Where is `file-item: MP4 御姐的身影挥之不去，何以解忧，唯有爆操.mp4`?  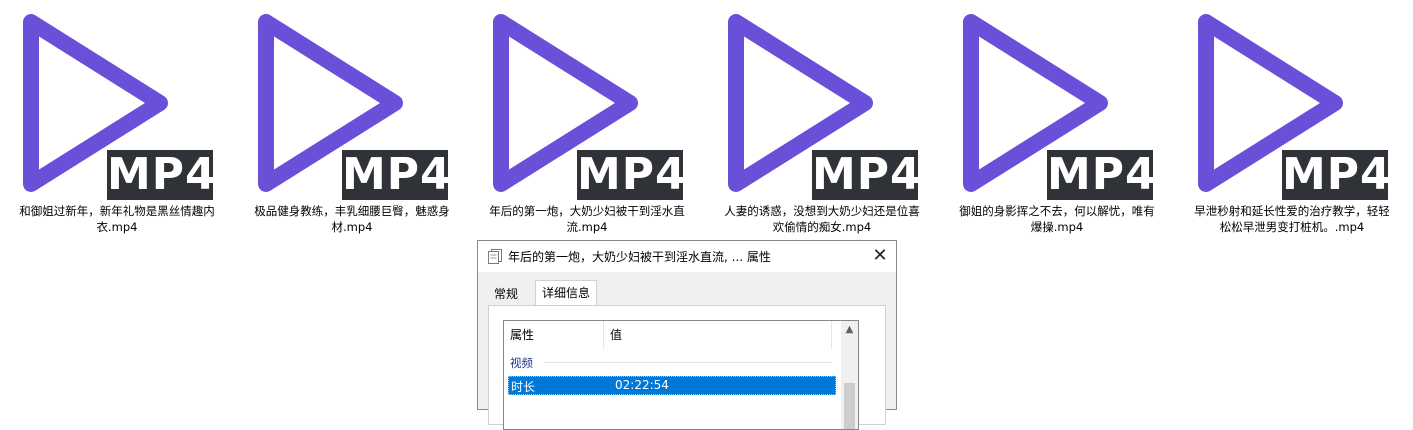
file-item: MP4 御姐的身影挥之不去，何以解忧，唯有爆操.mp4 is located at coordinates (1057, 120).